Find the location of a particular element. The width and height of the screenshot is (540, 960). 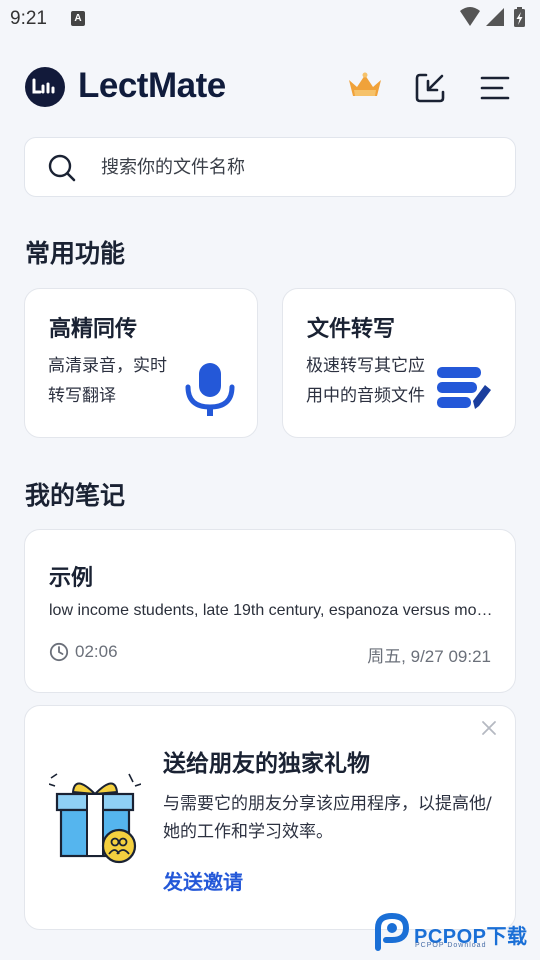

feature-description: 极速转写其它应用中的音频文件 is located at coordinates (365, 381).